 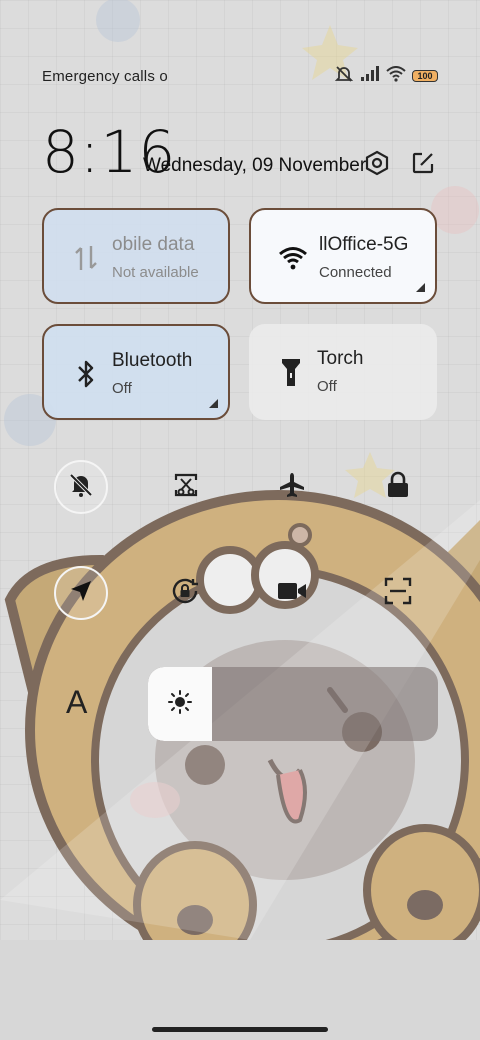 I want to click on screen-record-icon, so click(x=292, y=593).